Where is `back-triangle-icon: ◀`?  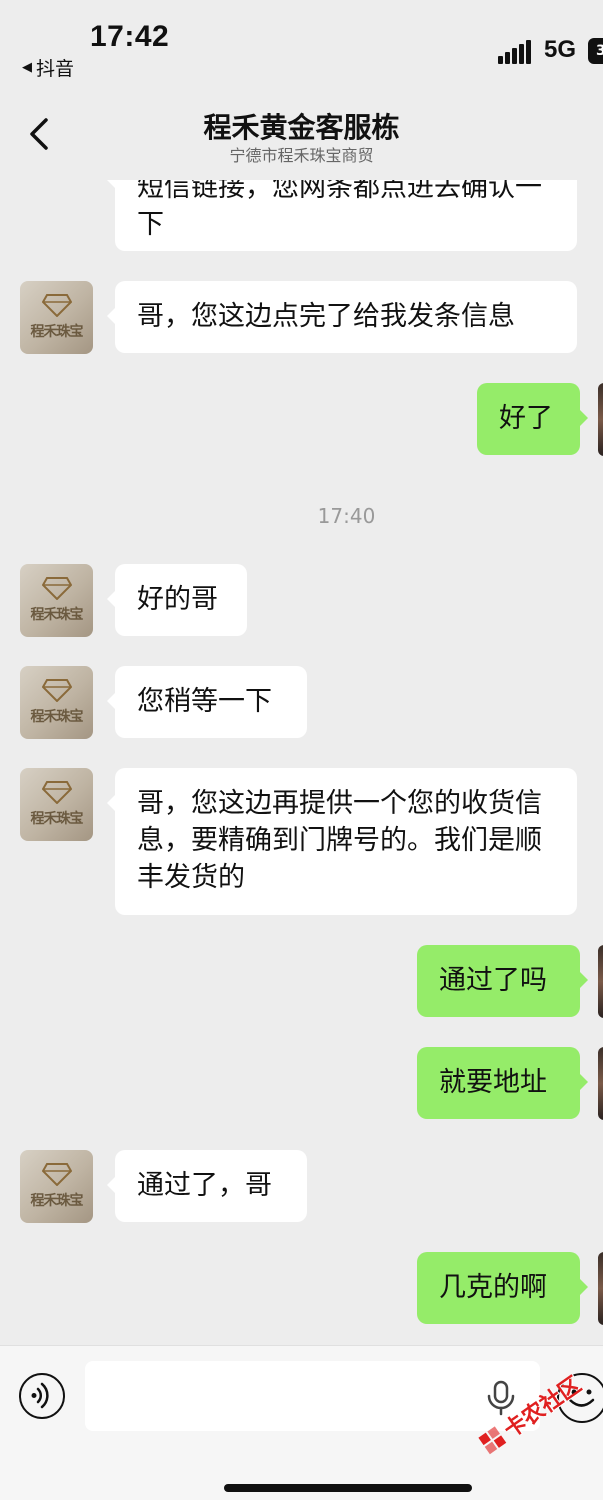
back-triangle-icon: ◀ is located at coordinates (27, 67).